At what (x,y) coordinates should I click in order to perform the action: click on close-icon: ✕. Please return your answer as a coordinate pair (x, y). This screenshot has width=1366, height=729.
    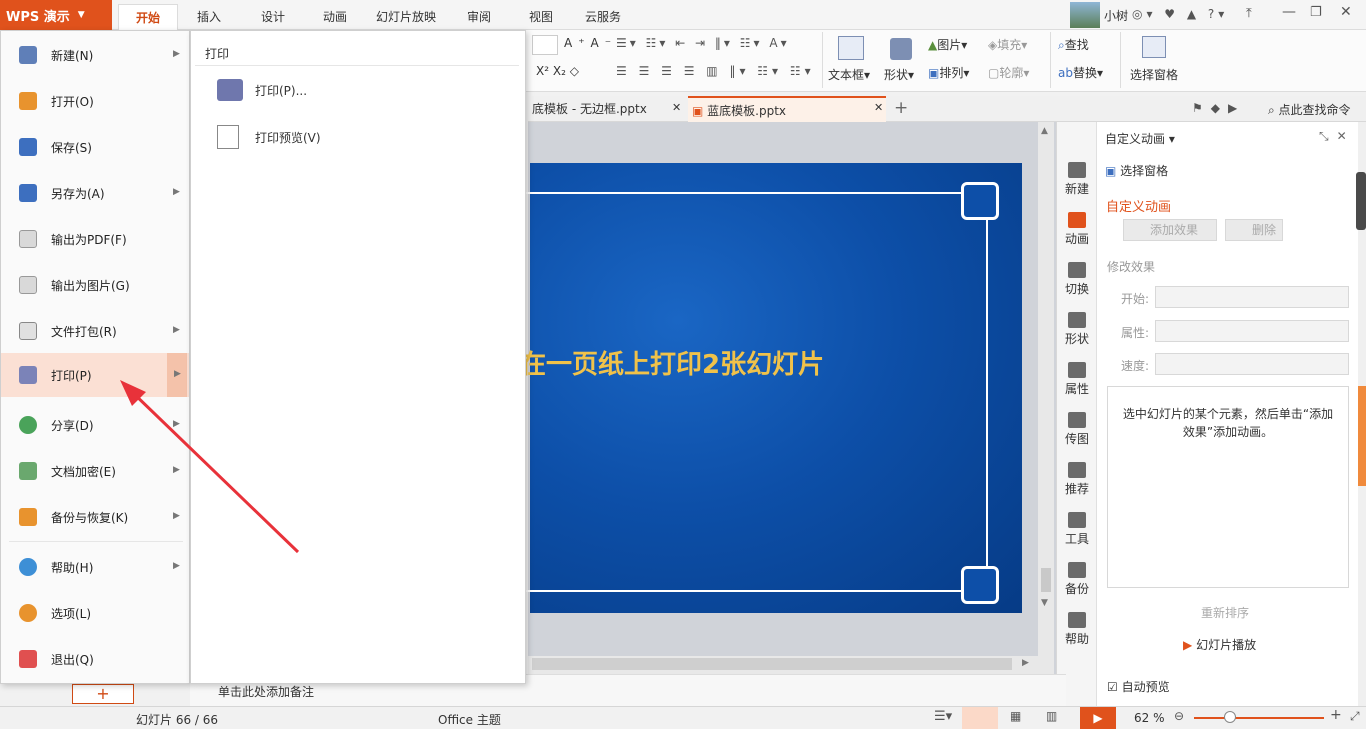
    Looking at the image, I should click on (1346, 12).